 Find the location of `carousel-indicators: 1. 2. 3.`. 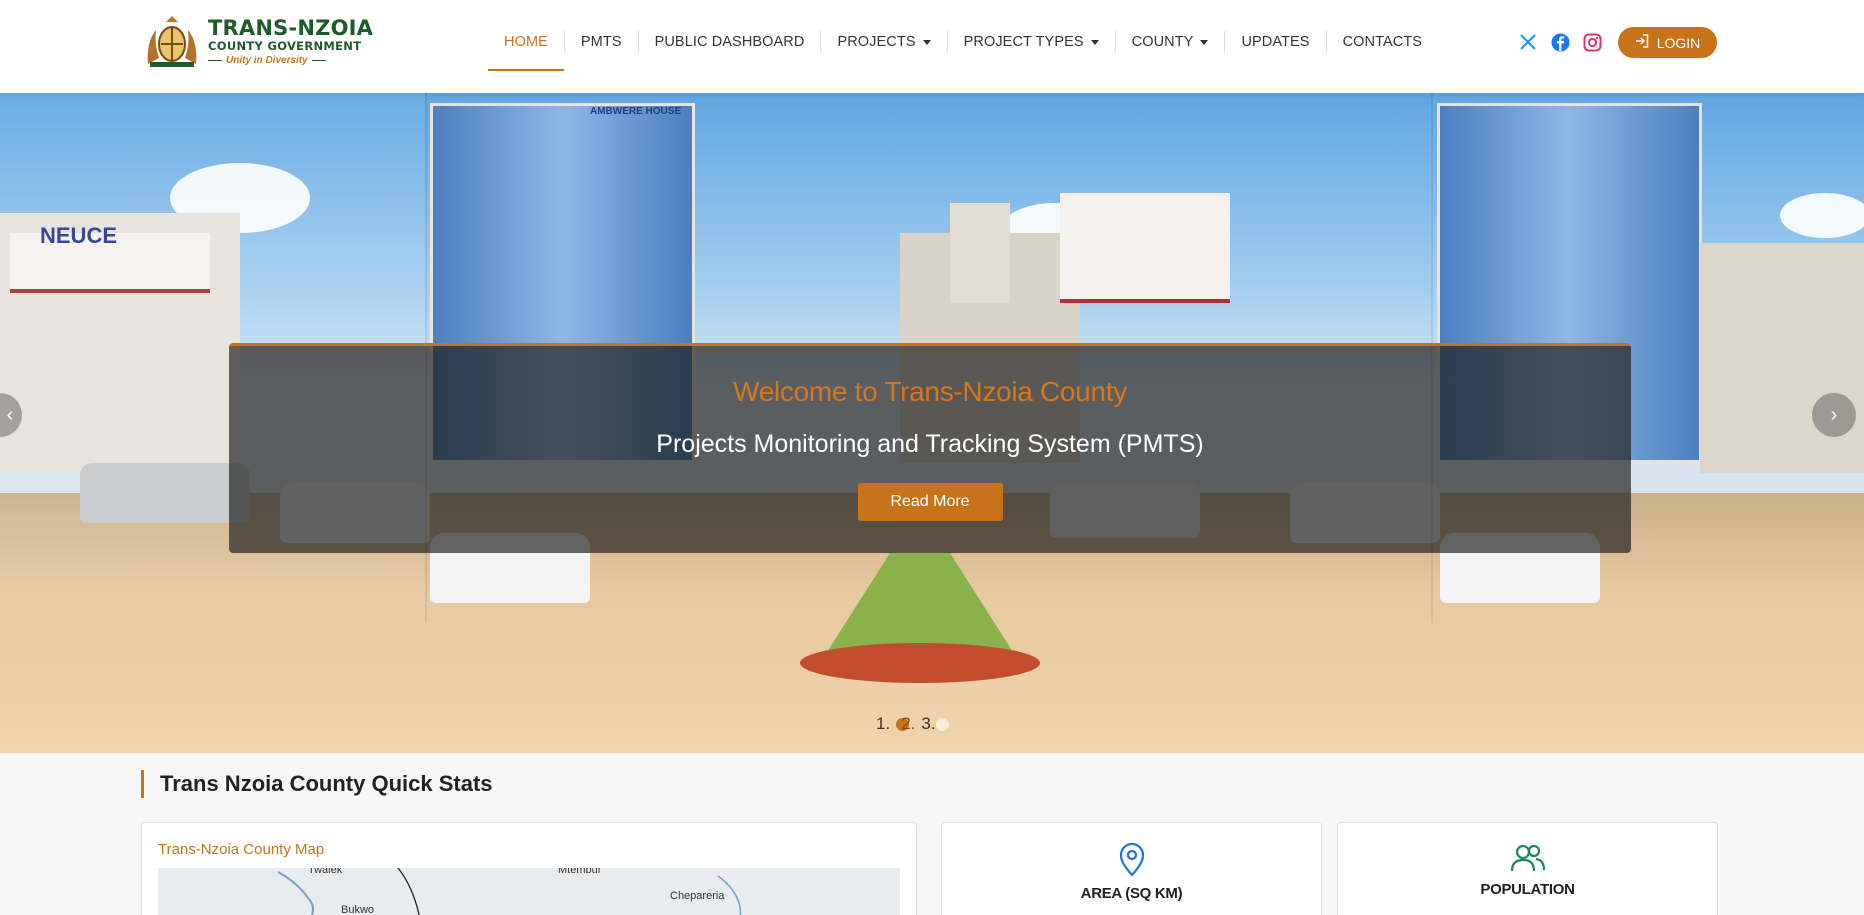

carousel-indicators: 1. 2. 3. is located at coordinates (912, 724).